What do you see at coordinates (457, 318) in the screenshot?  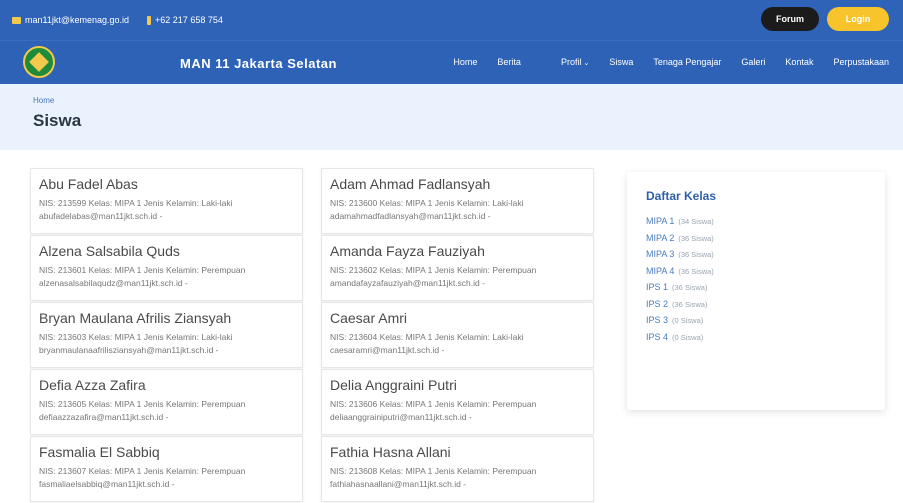 I see `student-name: Caesar Amri` at bounding box center [457, 318].